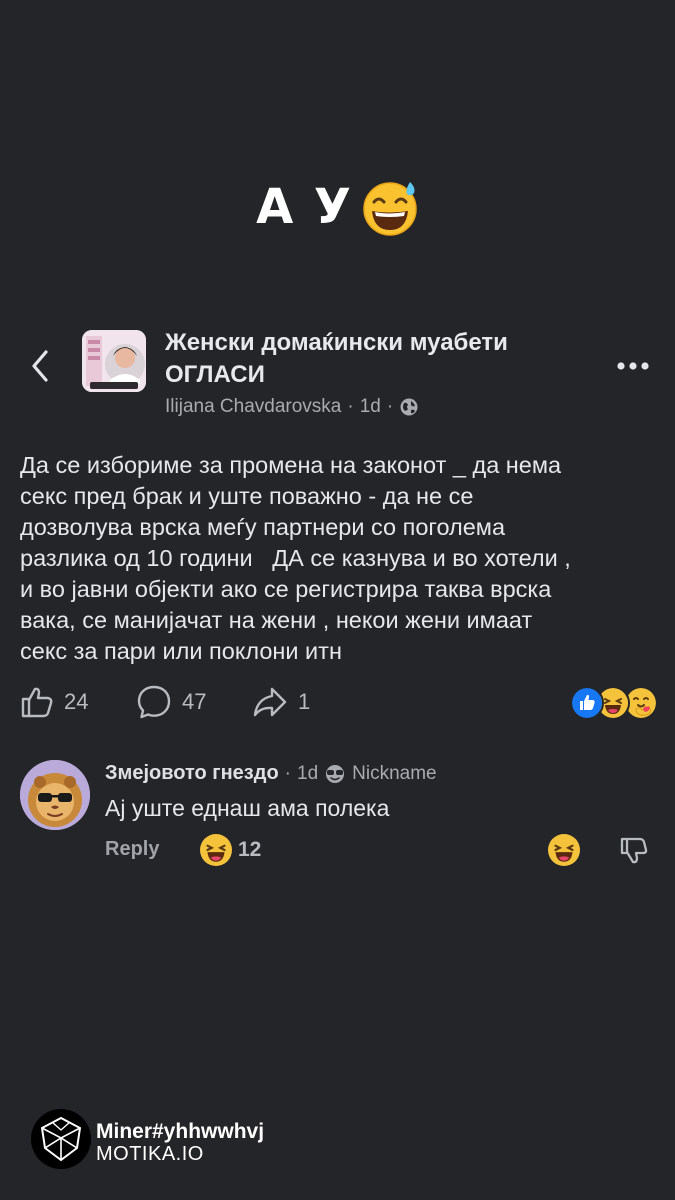  What do you see at coordinates (61, 1139) in the screenshot?
I see `motika-logo-icon` at bounding box center [61, 1139].